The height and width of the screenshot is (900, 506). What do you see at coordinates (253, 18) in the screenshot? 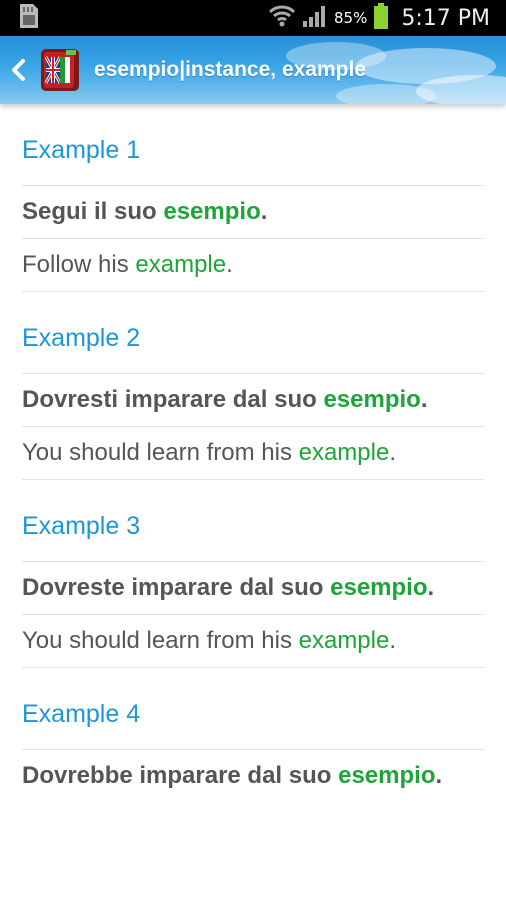
I see `status-bar: 85% 5:17 PM` at bounding box center [253, 18].